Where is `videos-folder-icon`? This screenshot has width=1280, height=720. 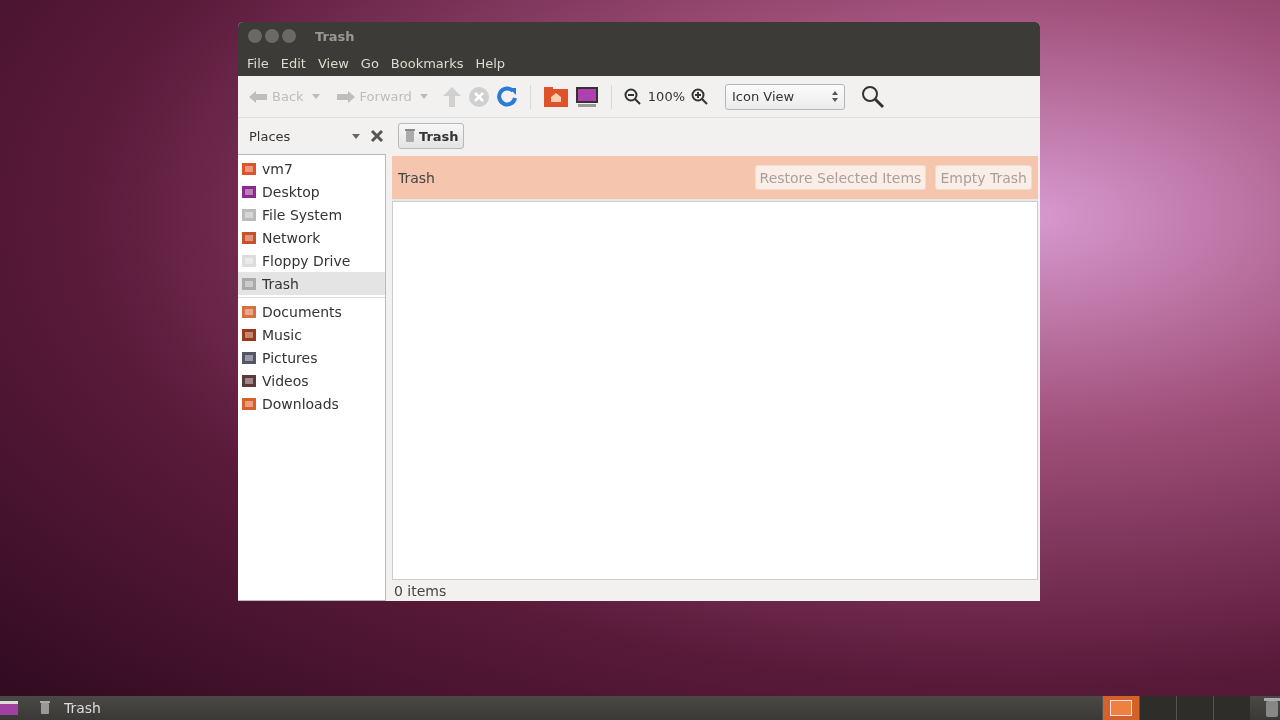
videos-folder-icon is located at coordinates (249, 380).